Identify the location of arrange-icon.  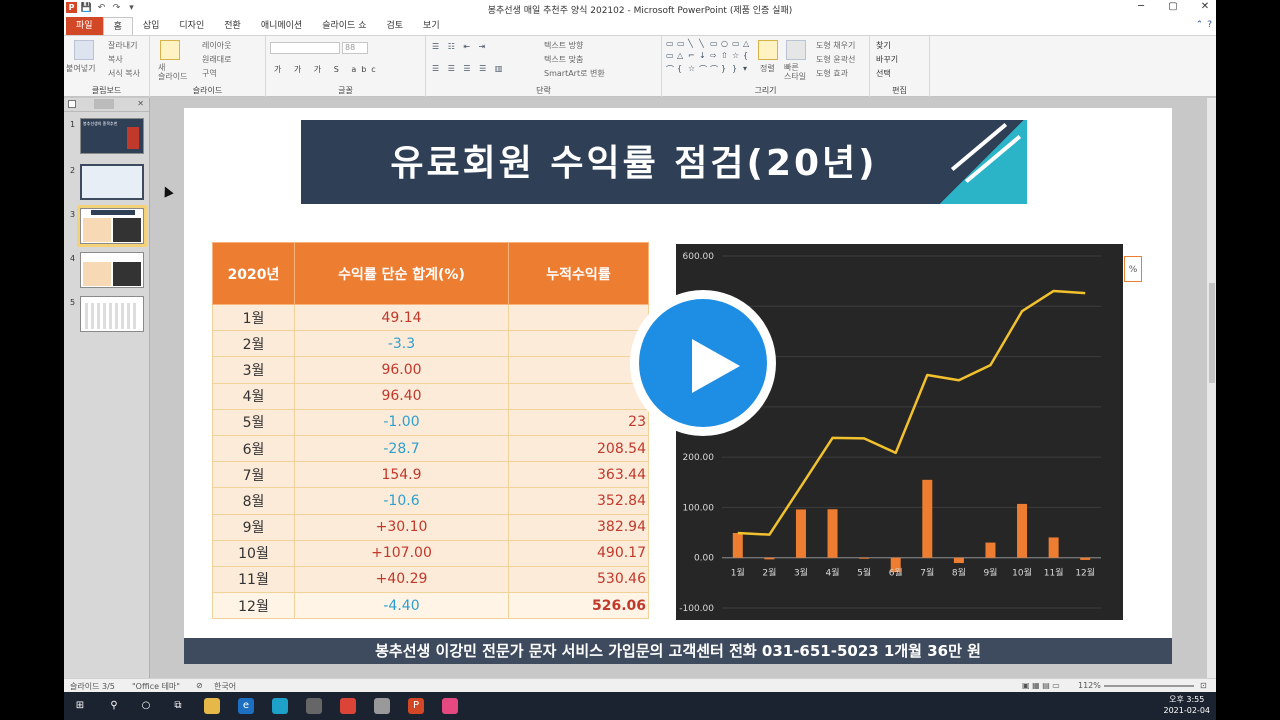
(768, 50).